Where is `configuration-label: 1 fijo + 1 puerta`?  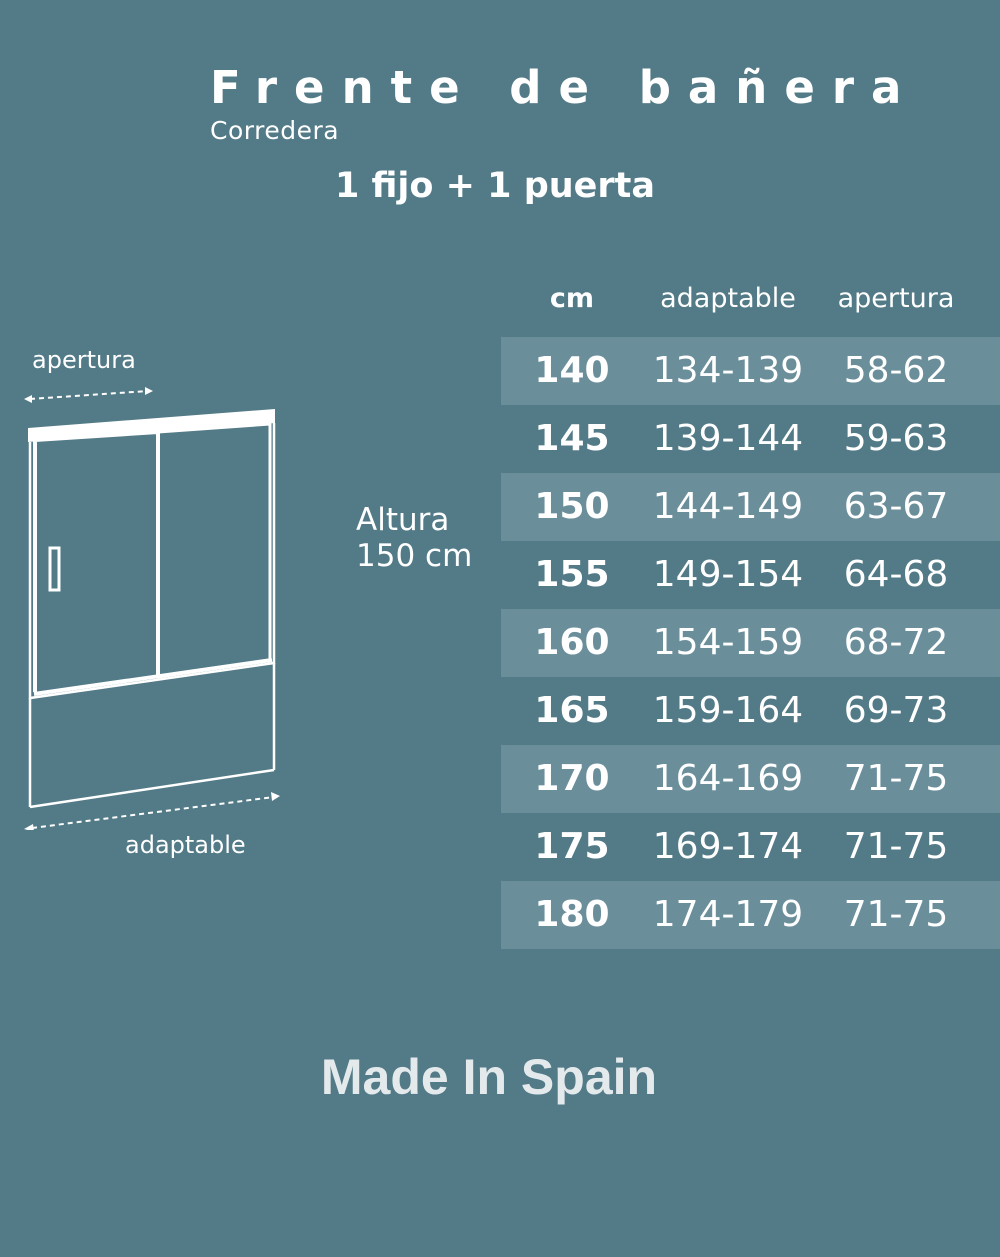
configuration-label: 1 fijo + 1 puerta is located at coordinates (495, 186).